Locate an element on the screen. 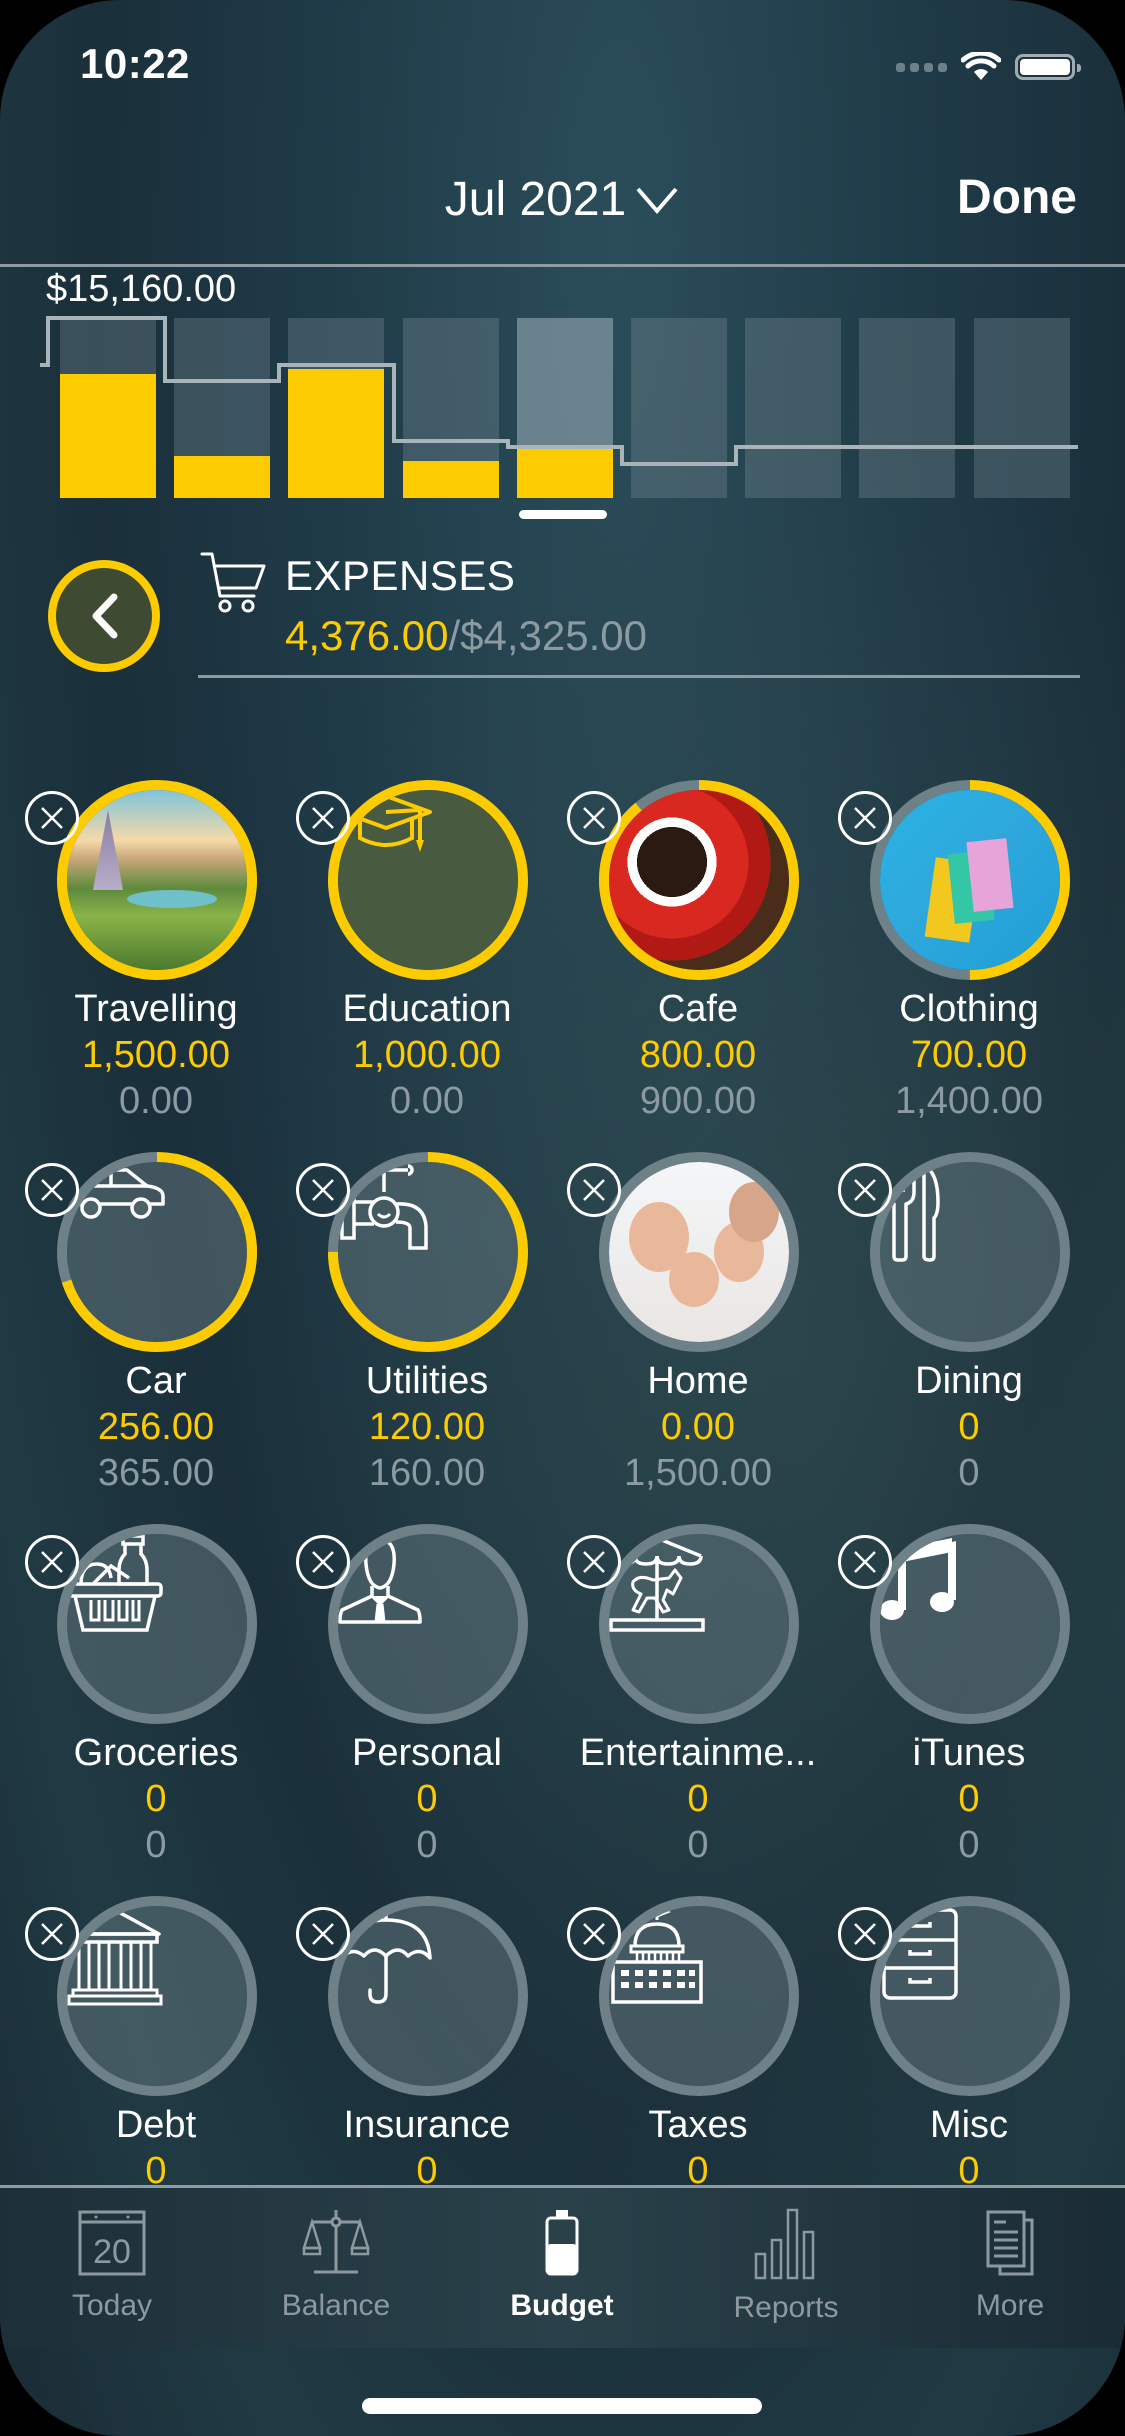 The image size is (1125, 2436). cart-icon is located at coordinates (233, 582).